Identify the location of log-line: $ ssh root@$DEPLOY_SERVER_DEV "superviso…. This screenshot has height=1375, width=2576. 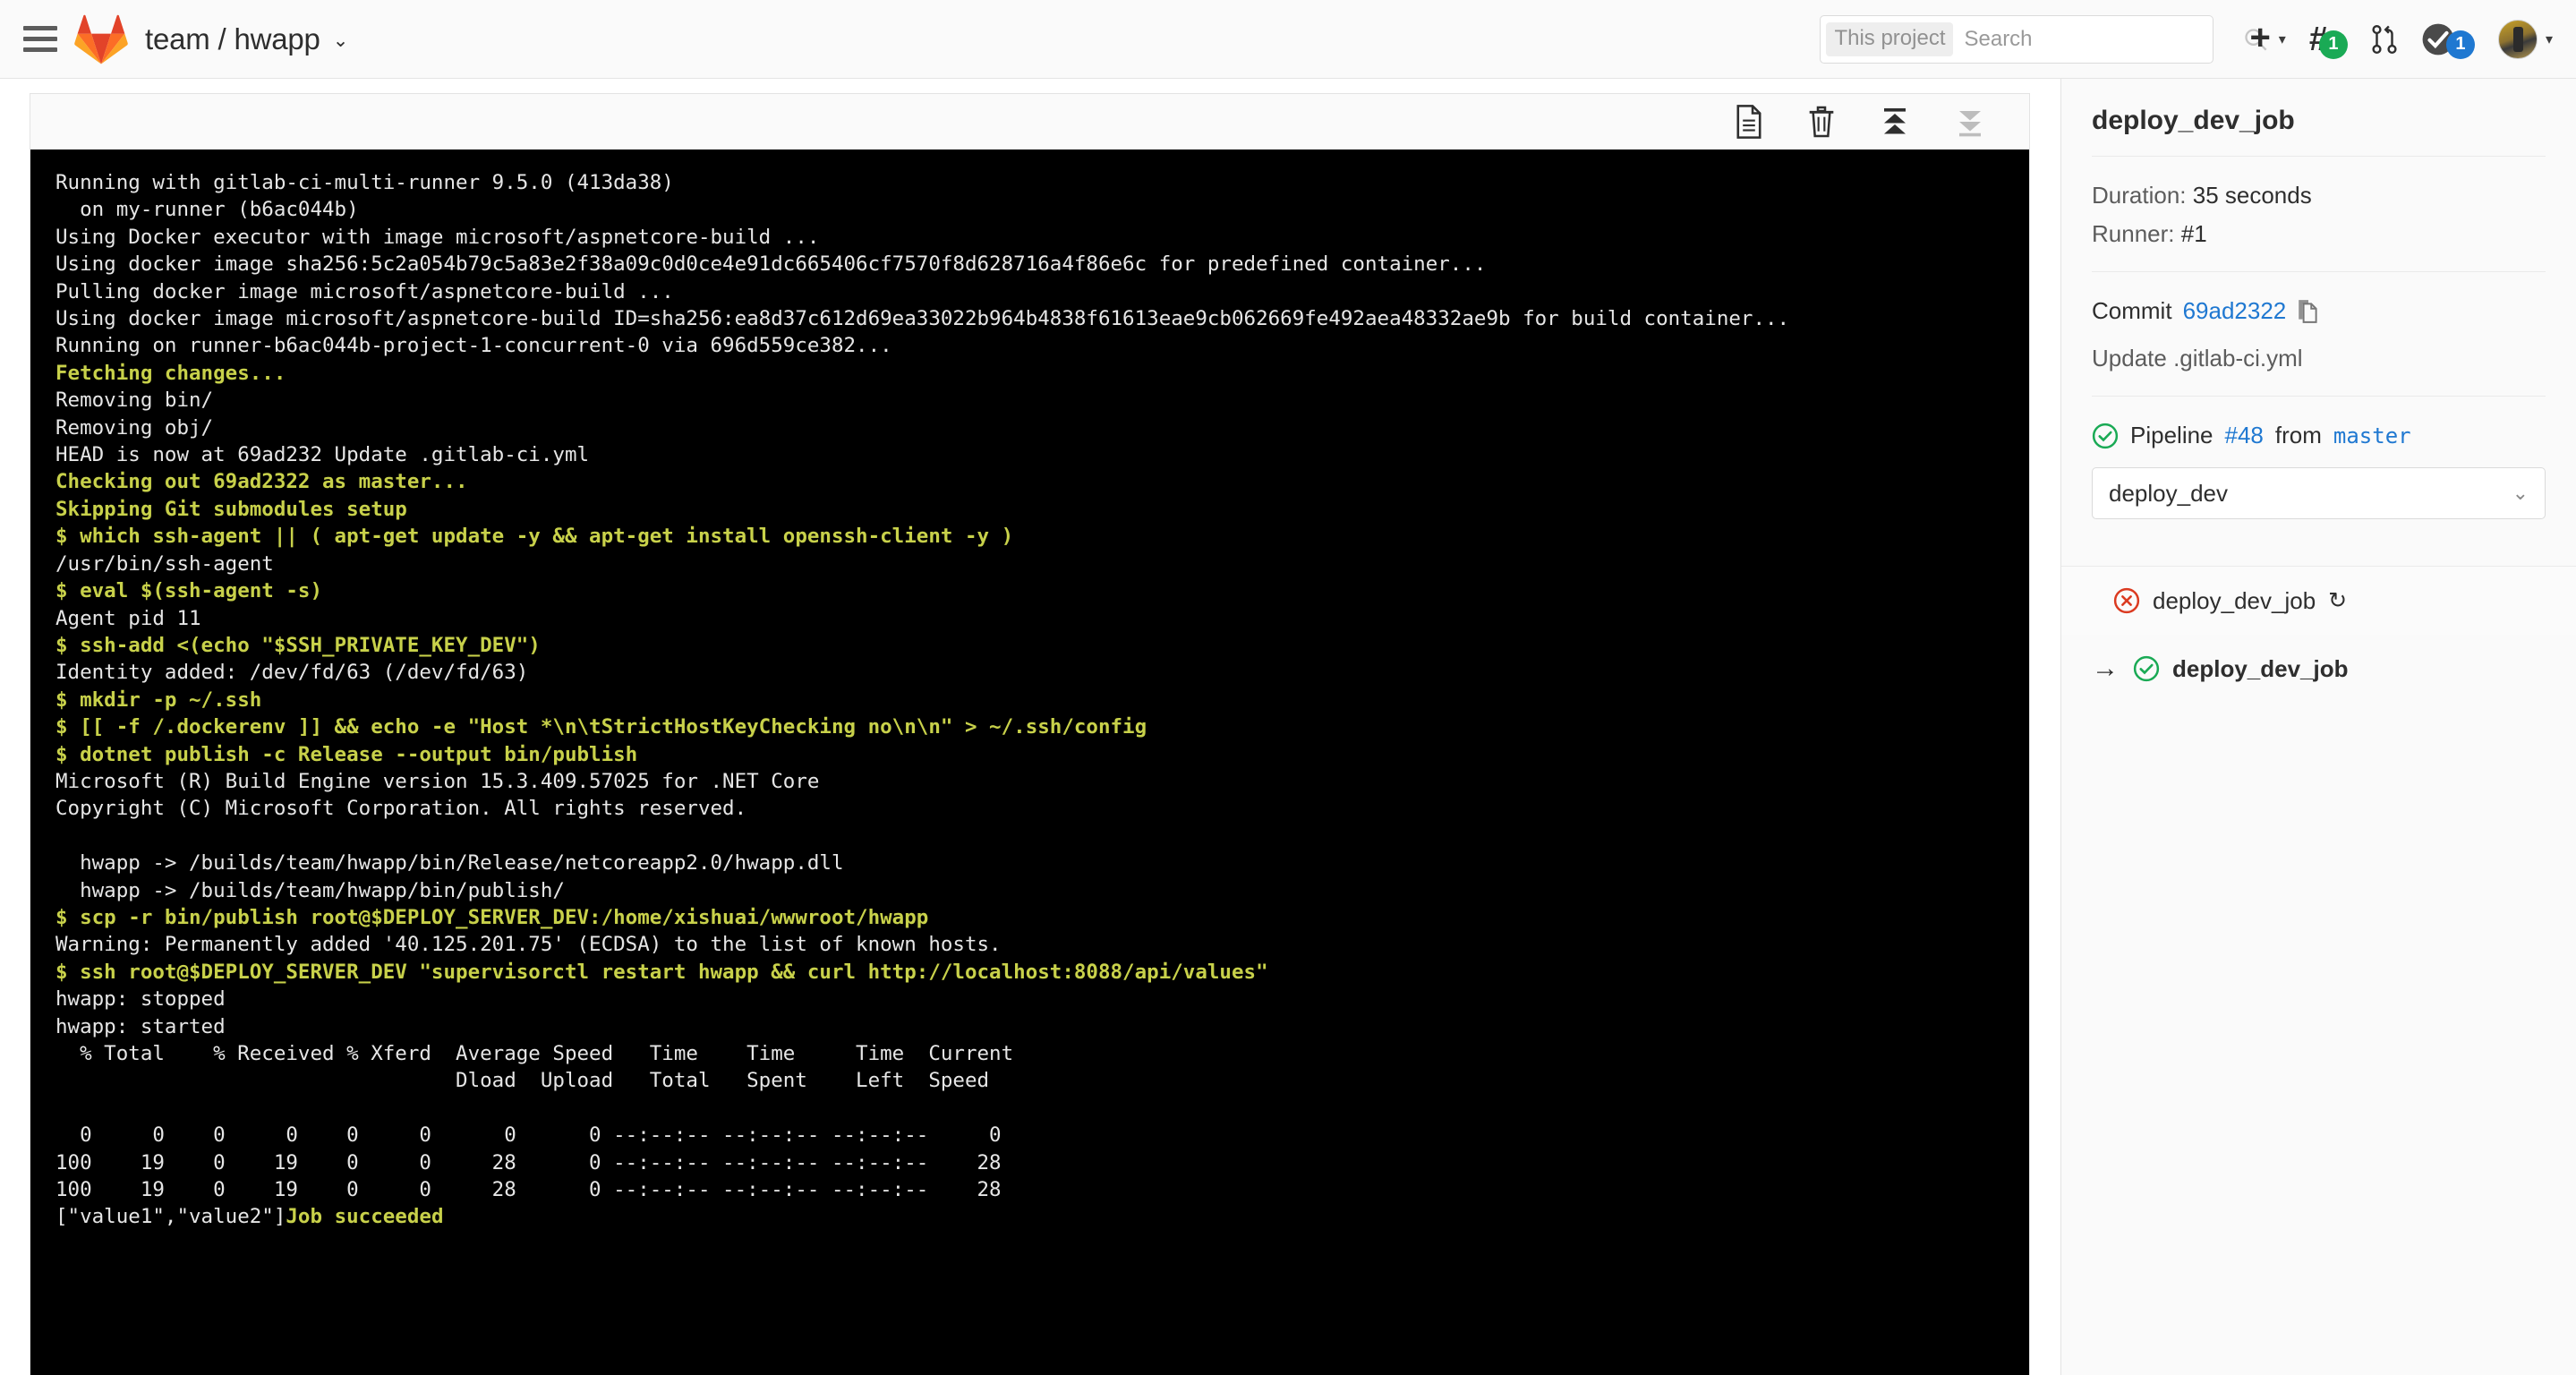
(661, 972).